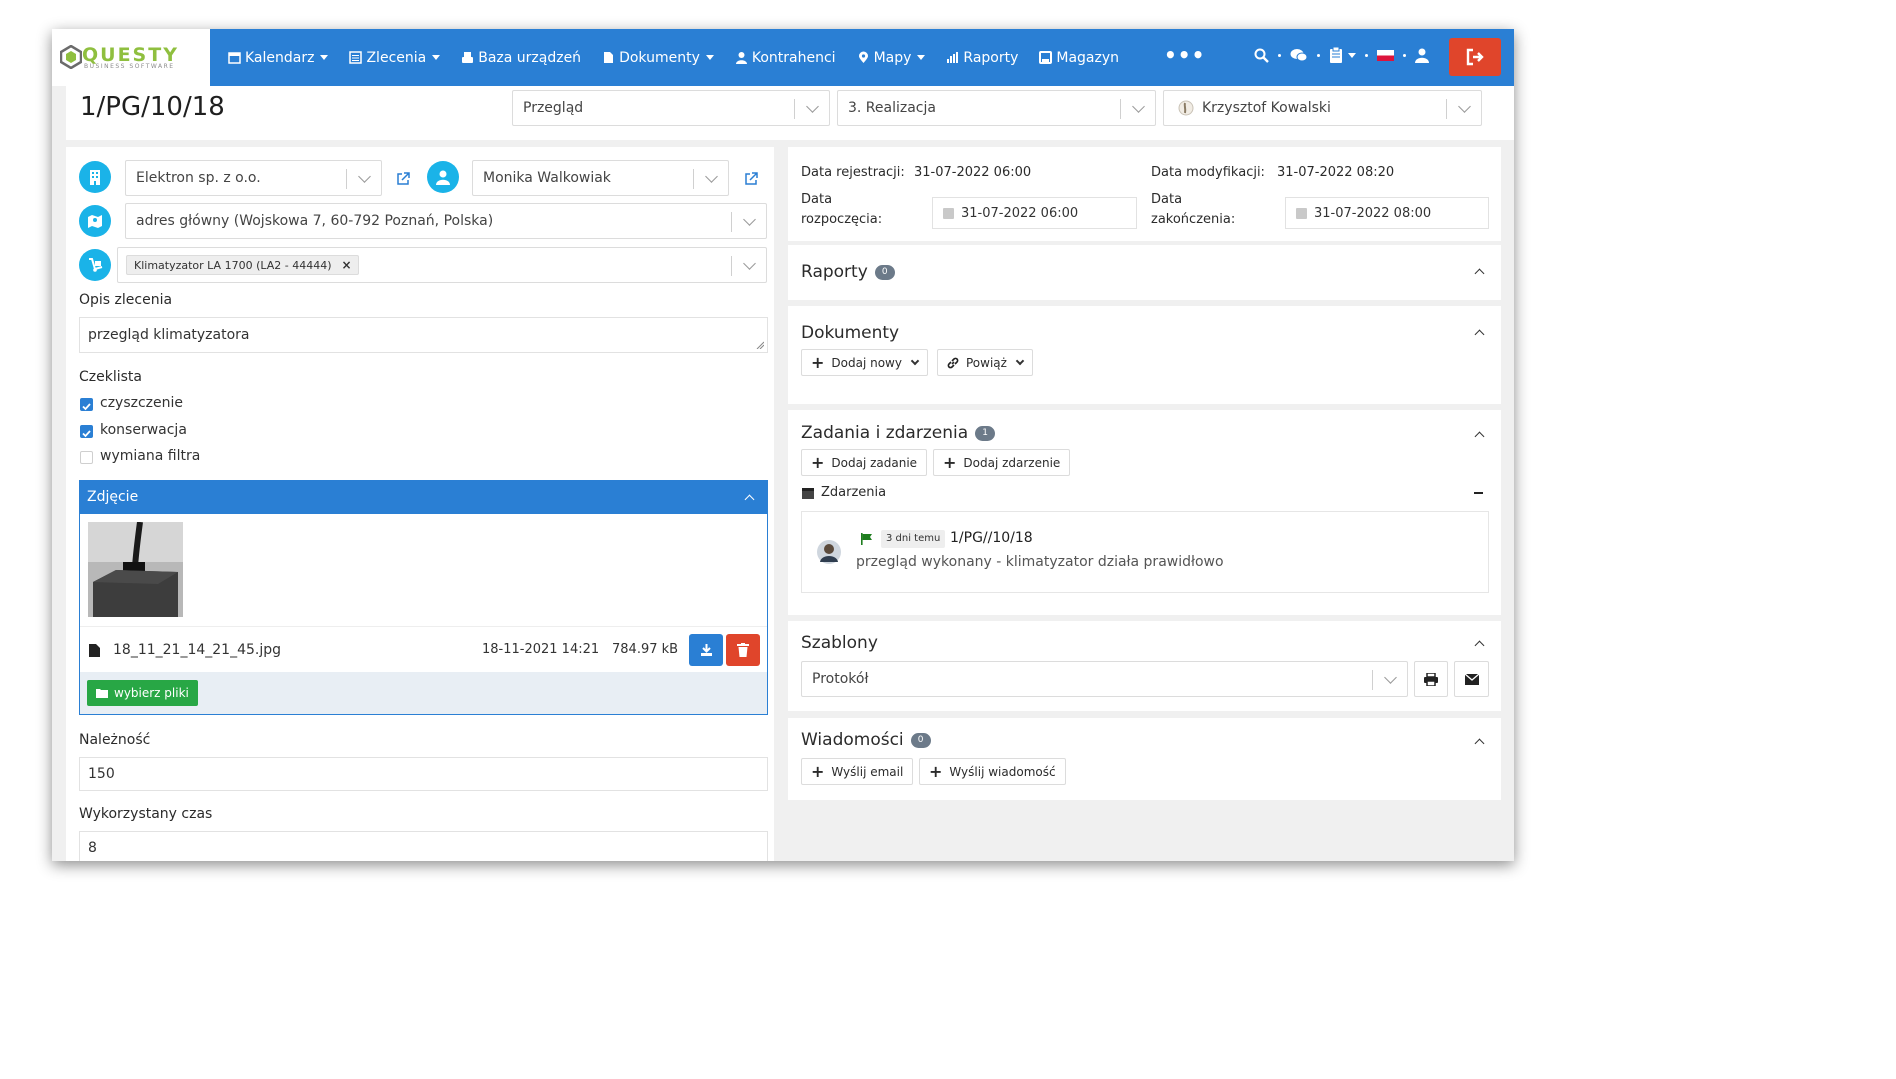 The image size is (1896, 1079). Describe the element at coordinates (197, 650) in the screenshot. I see `file-name: 18_11_21_14_21_45.jpg` at that location.